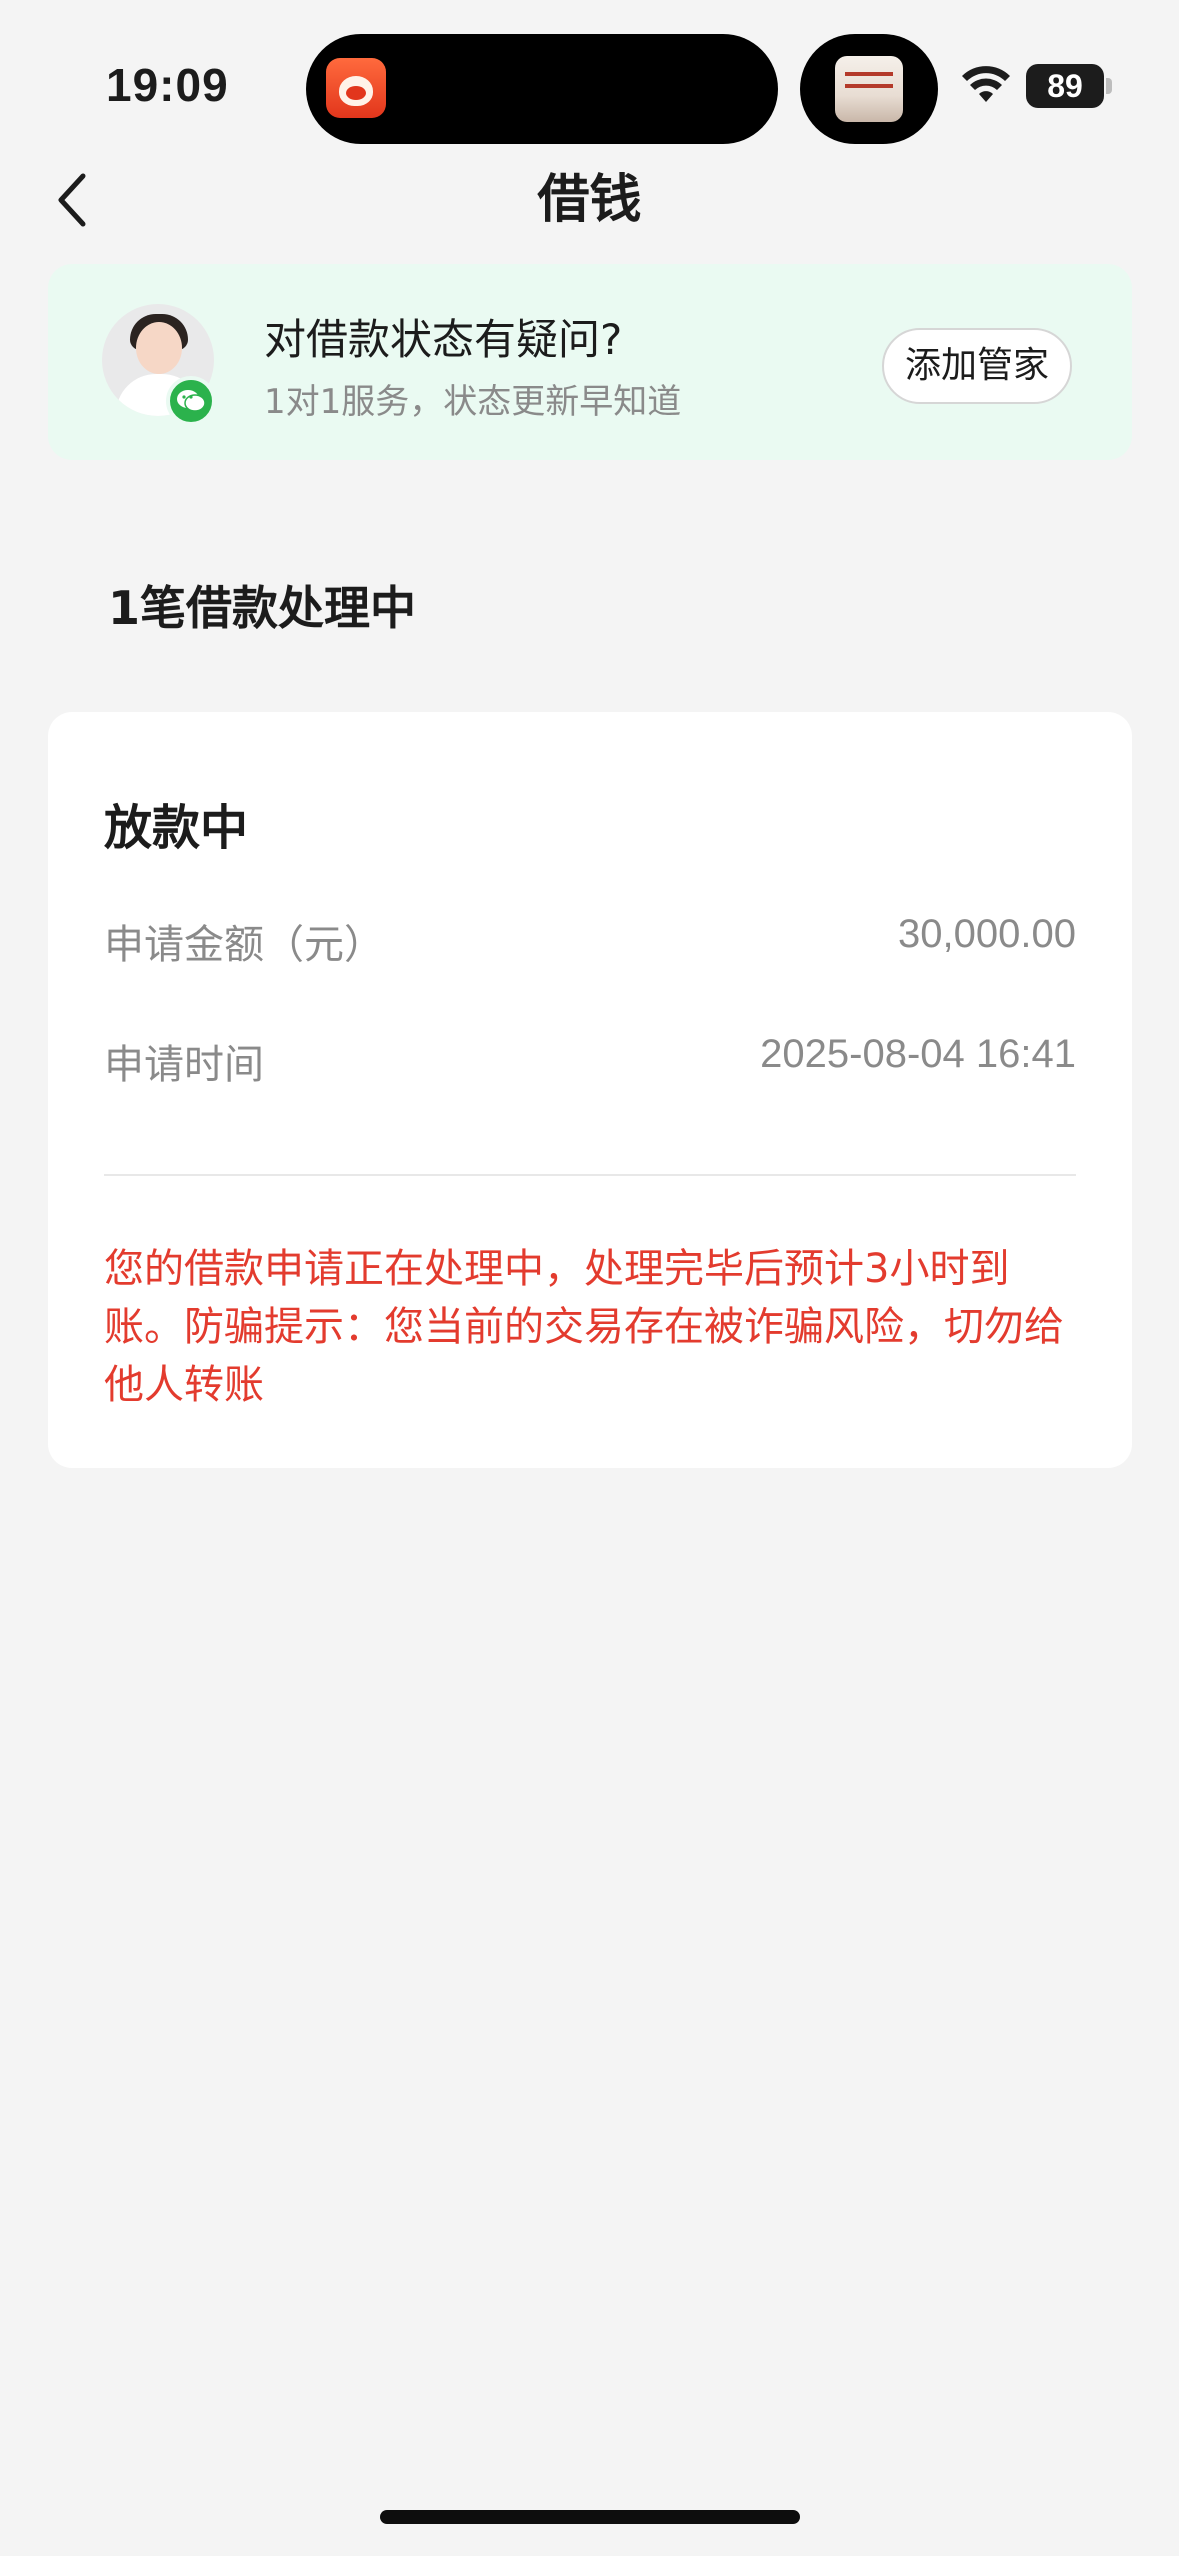 The image size is (1179, 2556). I want to click on banner-title: 对借款状态有疑问?, so click(443, 339).